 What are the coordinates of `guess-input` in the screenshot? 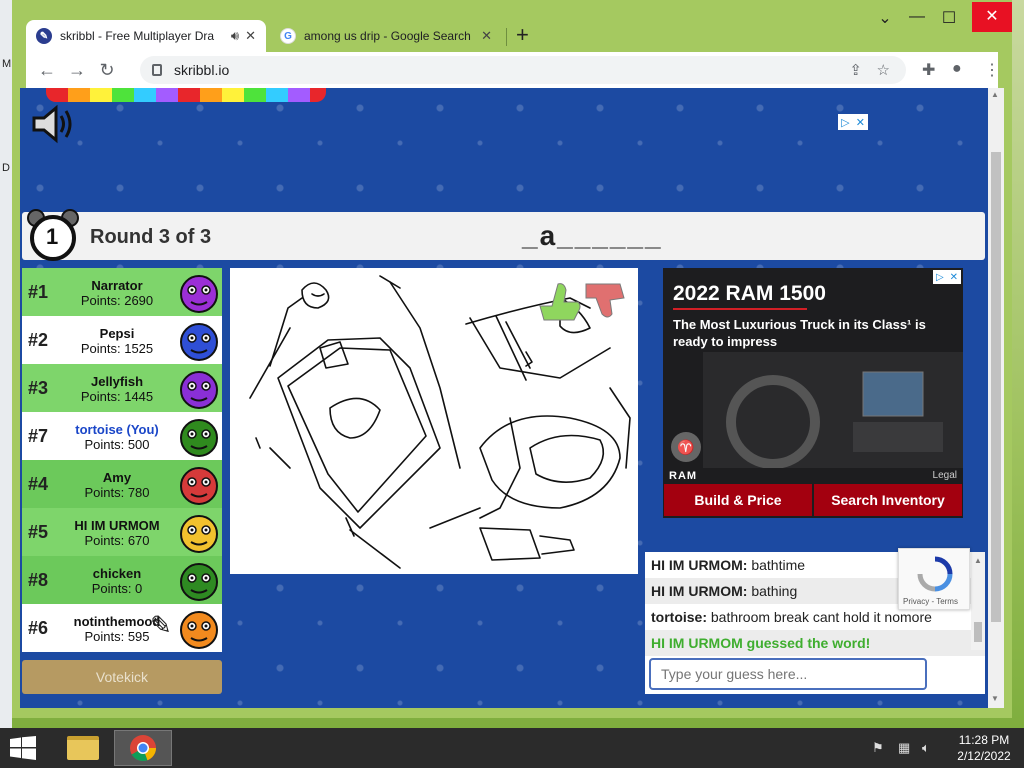 It's located at (788, 674).